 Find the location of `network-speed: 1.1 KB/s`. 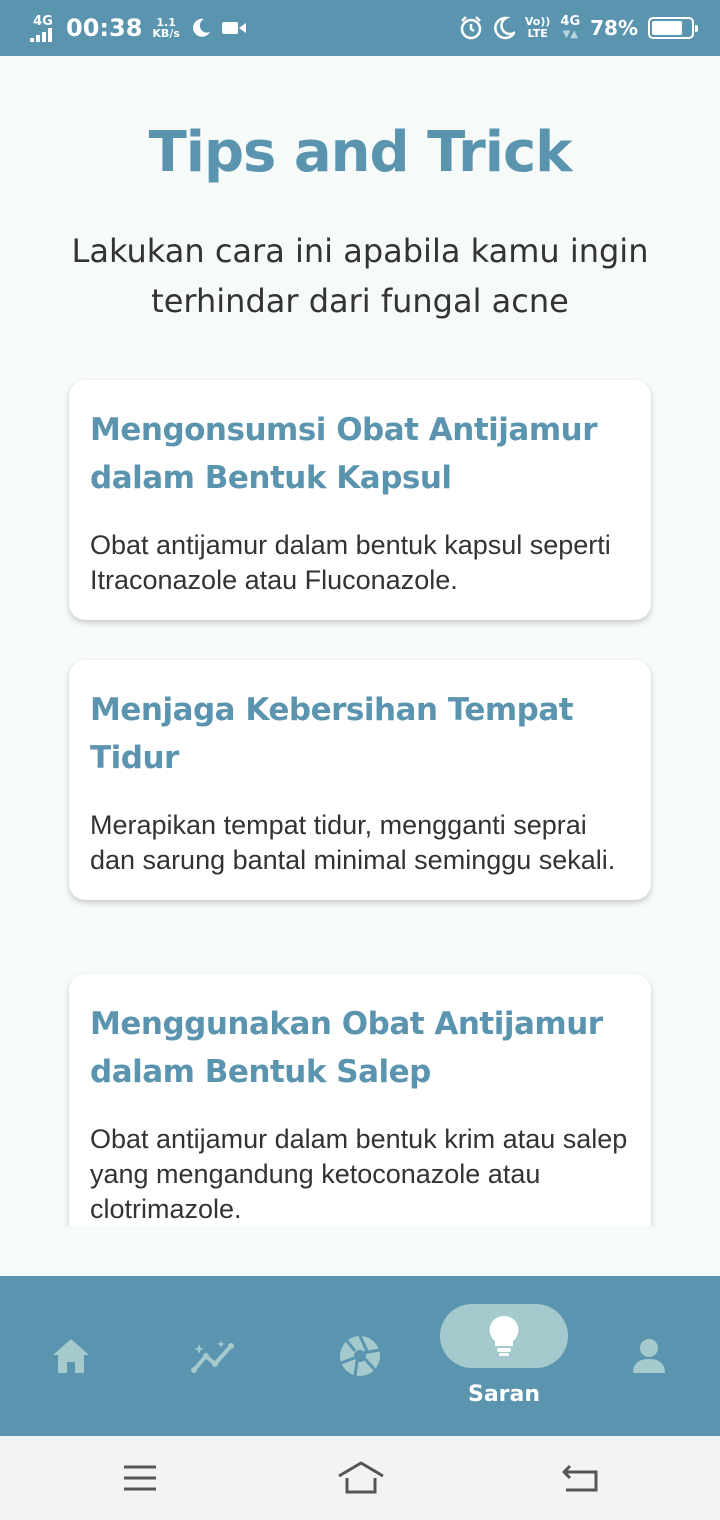

network-speed: 1.1 KB/s is located at coordinates (165, 28).